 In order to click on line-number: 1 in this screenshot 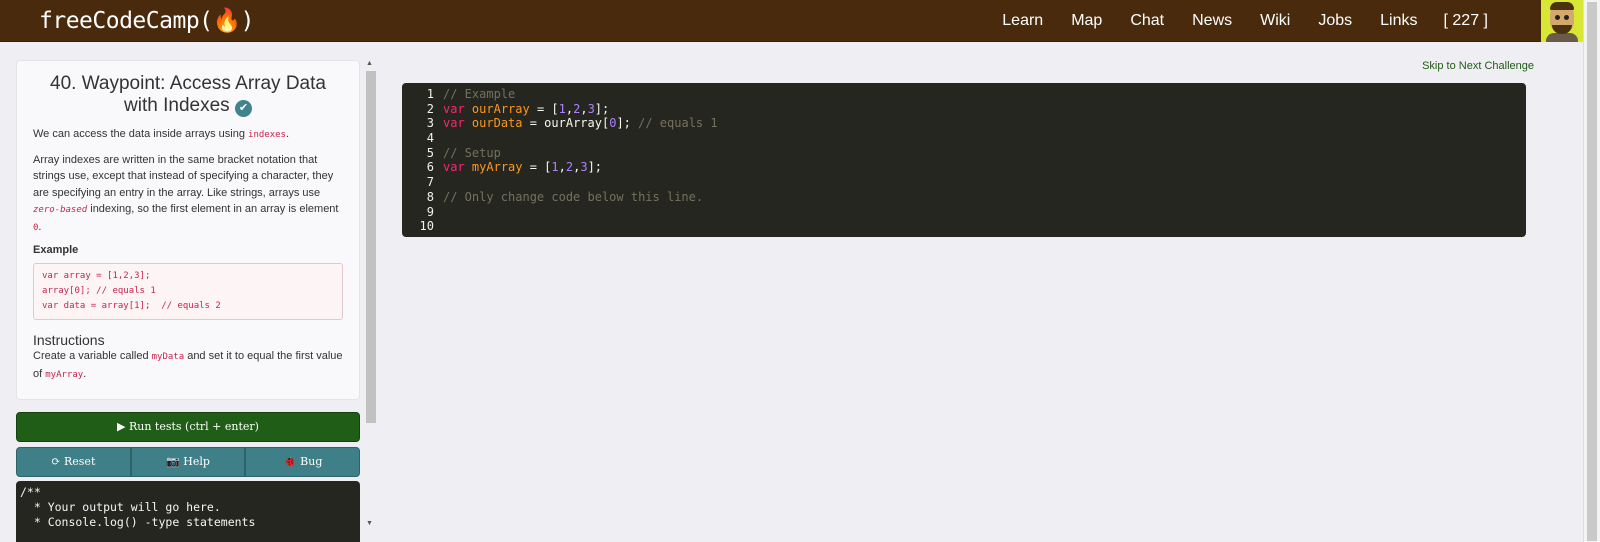, I will do `click(430, 94)`.